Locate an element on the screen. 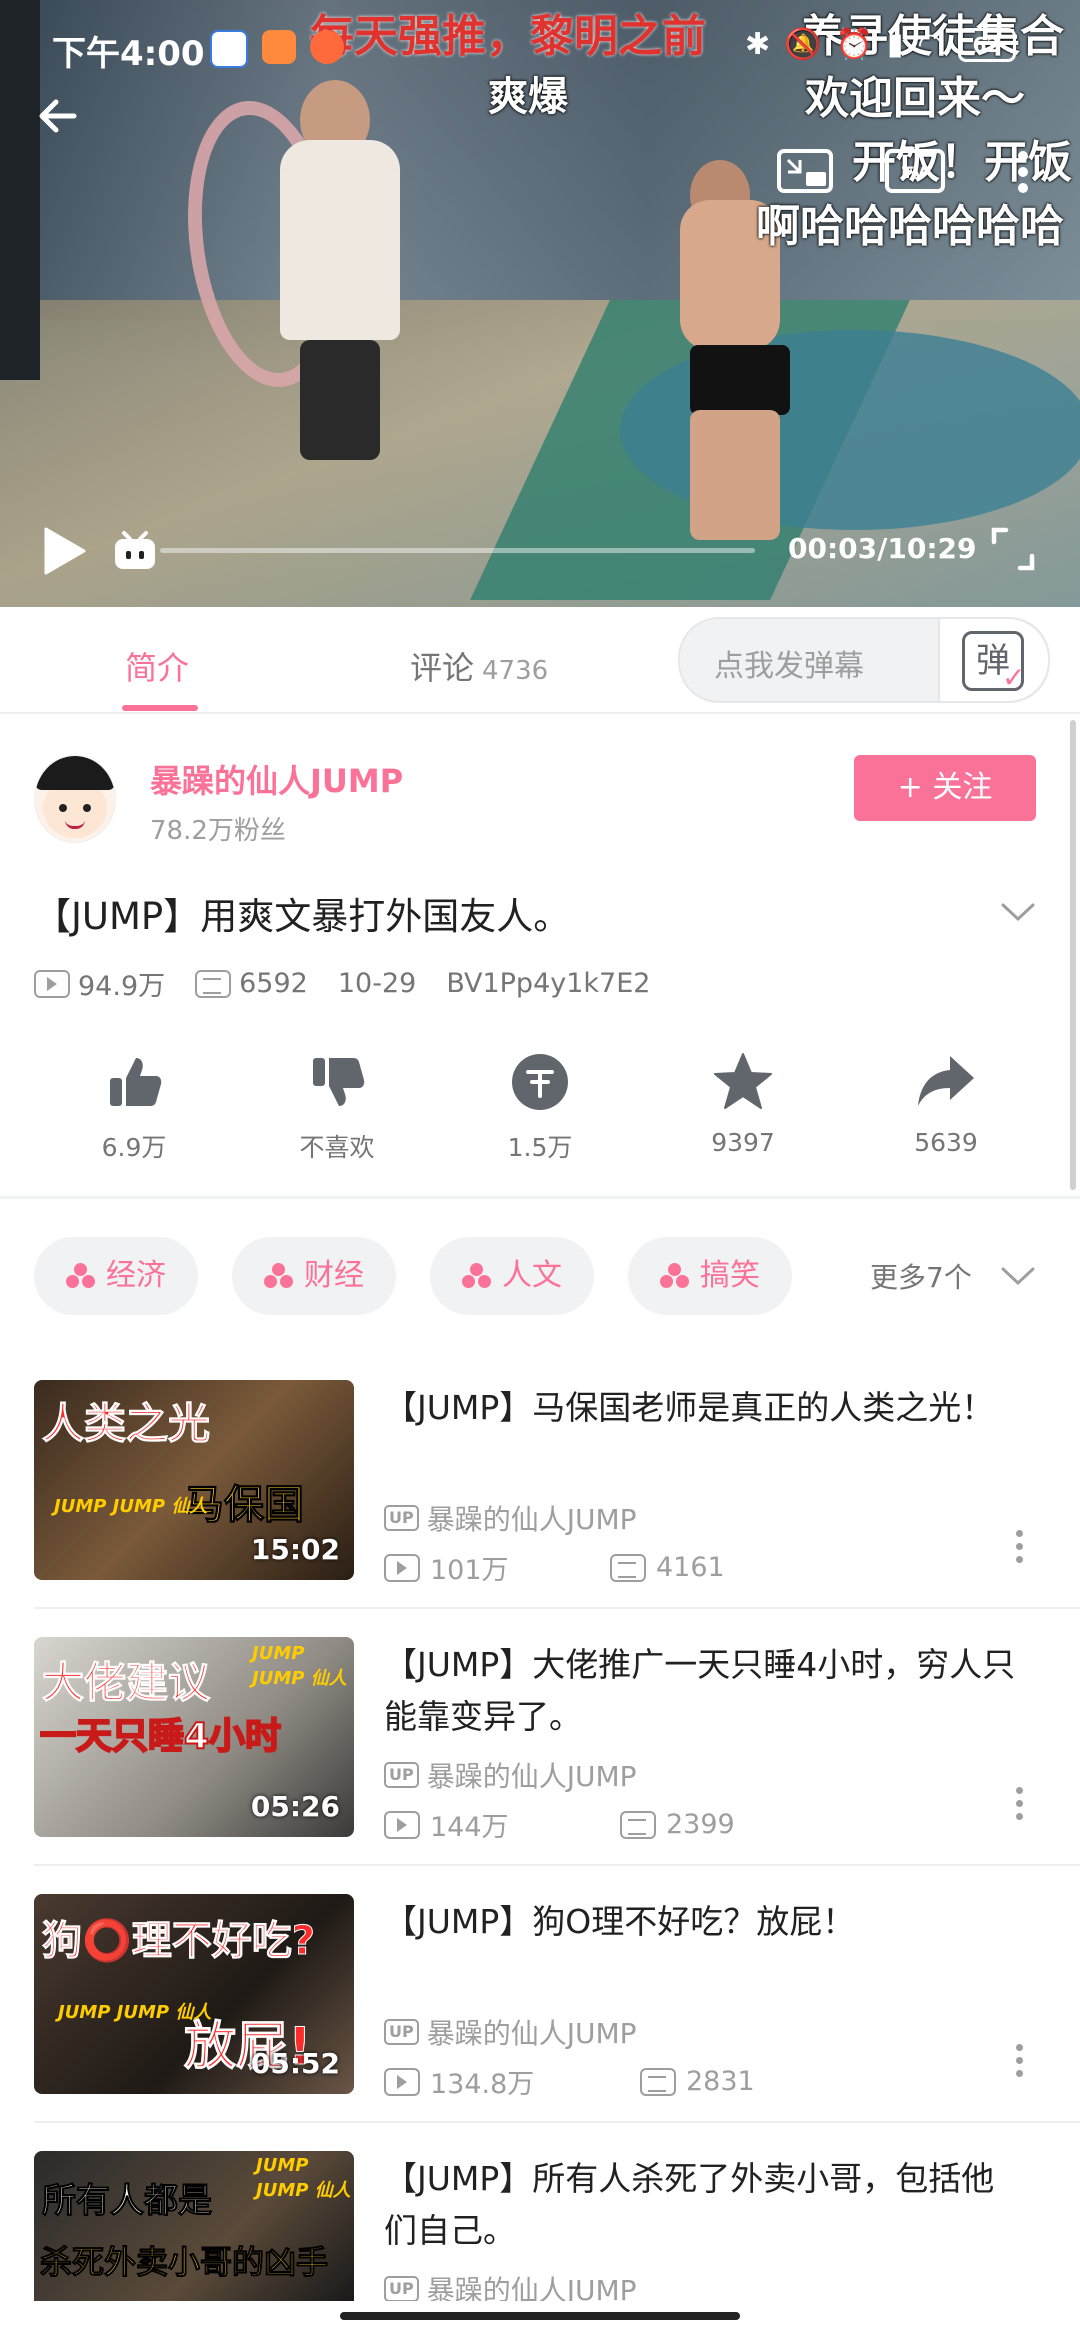 The image size is (1080, 2340). coin-icon is located at coordinates (540, 1082).